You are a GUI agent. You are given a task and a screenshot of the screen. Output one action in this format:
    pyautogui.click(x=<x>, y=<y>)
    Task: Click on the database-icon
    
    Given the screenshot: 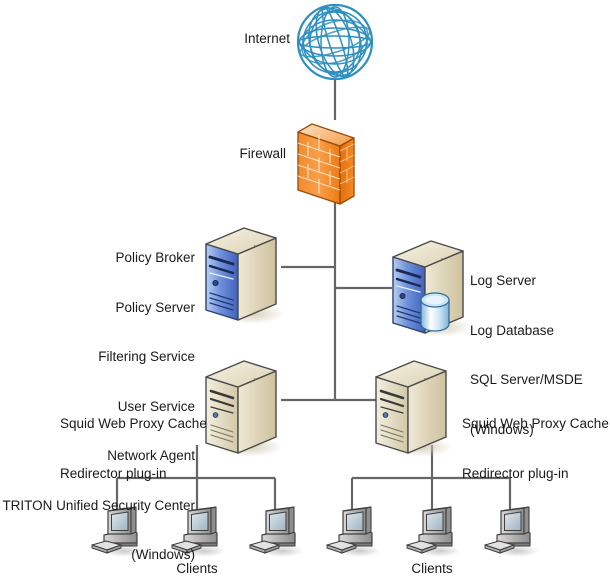 What is the action you would take?
    pyautogui.click(x=435, y=312)
    